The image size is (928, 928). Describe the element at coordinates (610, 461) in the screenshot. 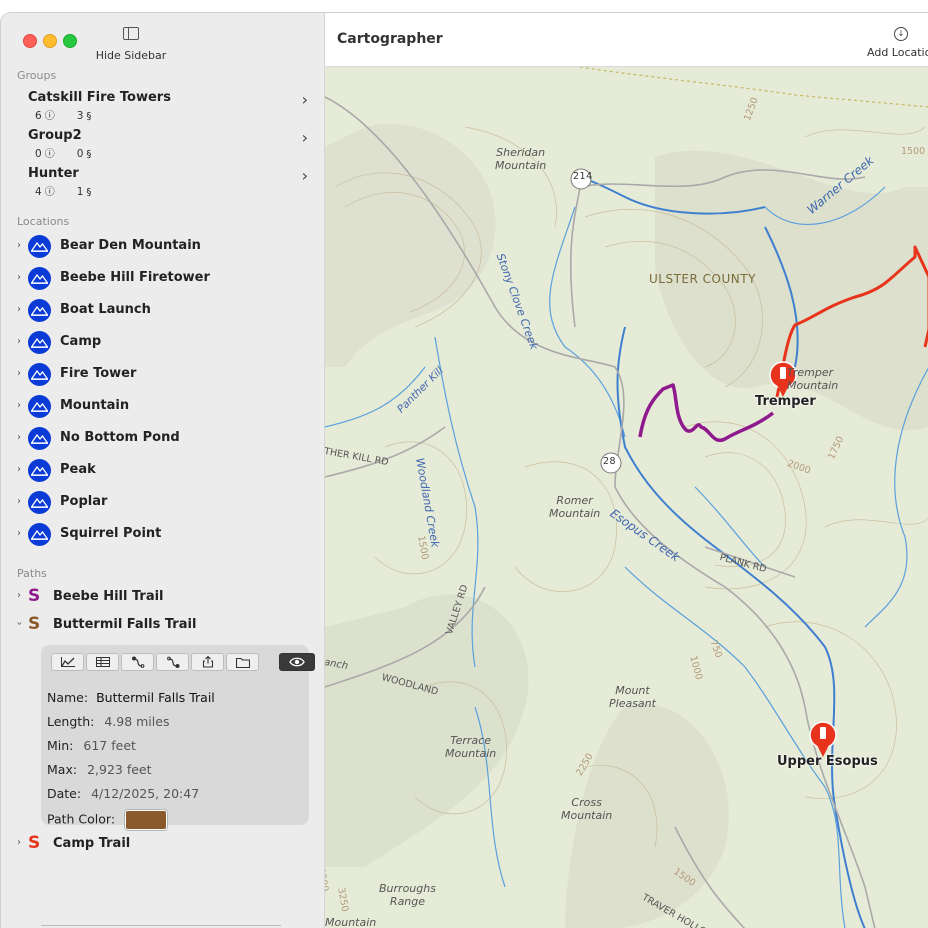

I see `map-label-route28: 28` at that location.